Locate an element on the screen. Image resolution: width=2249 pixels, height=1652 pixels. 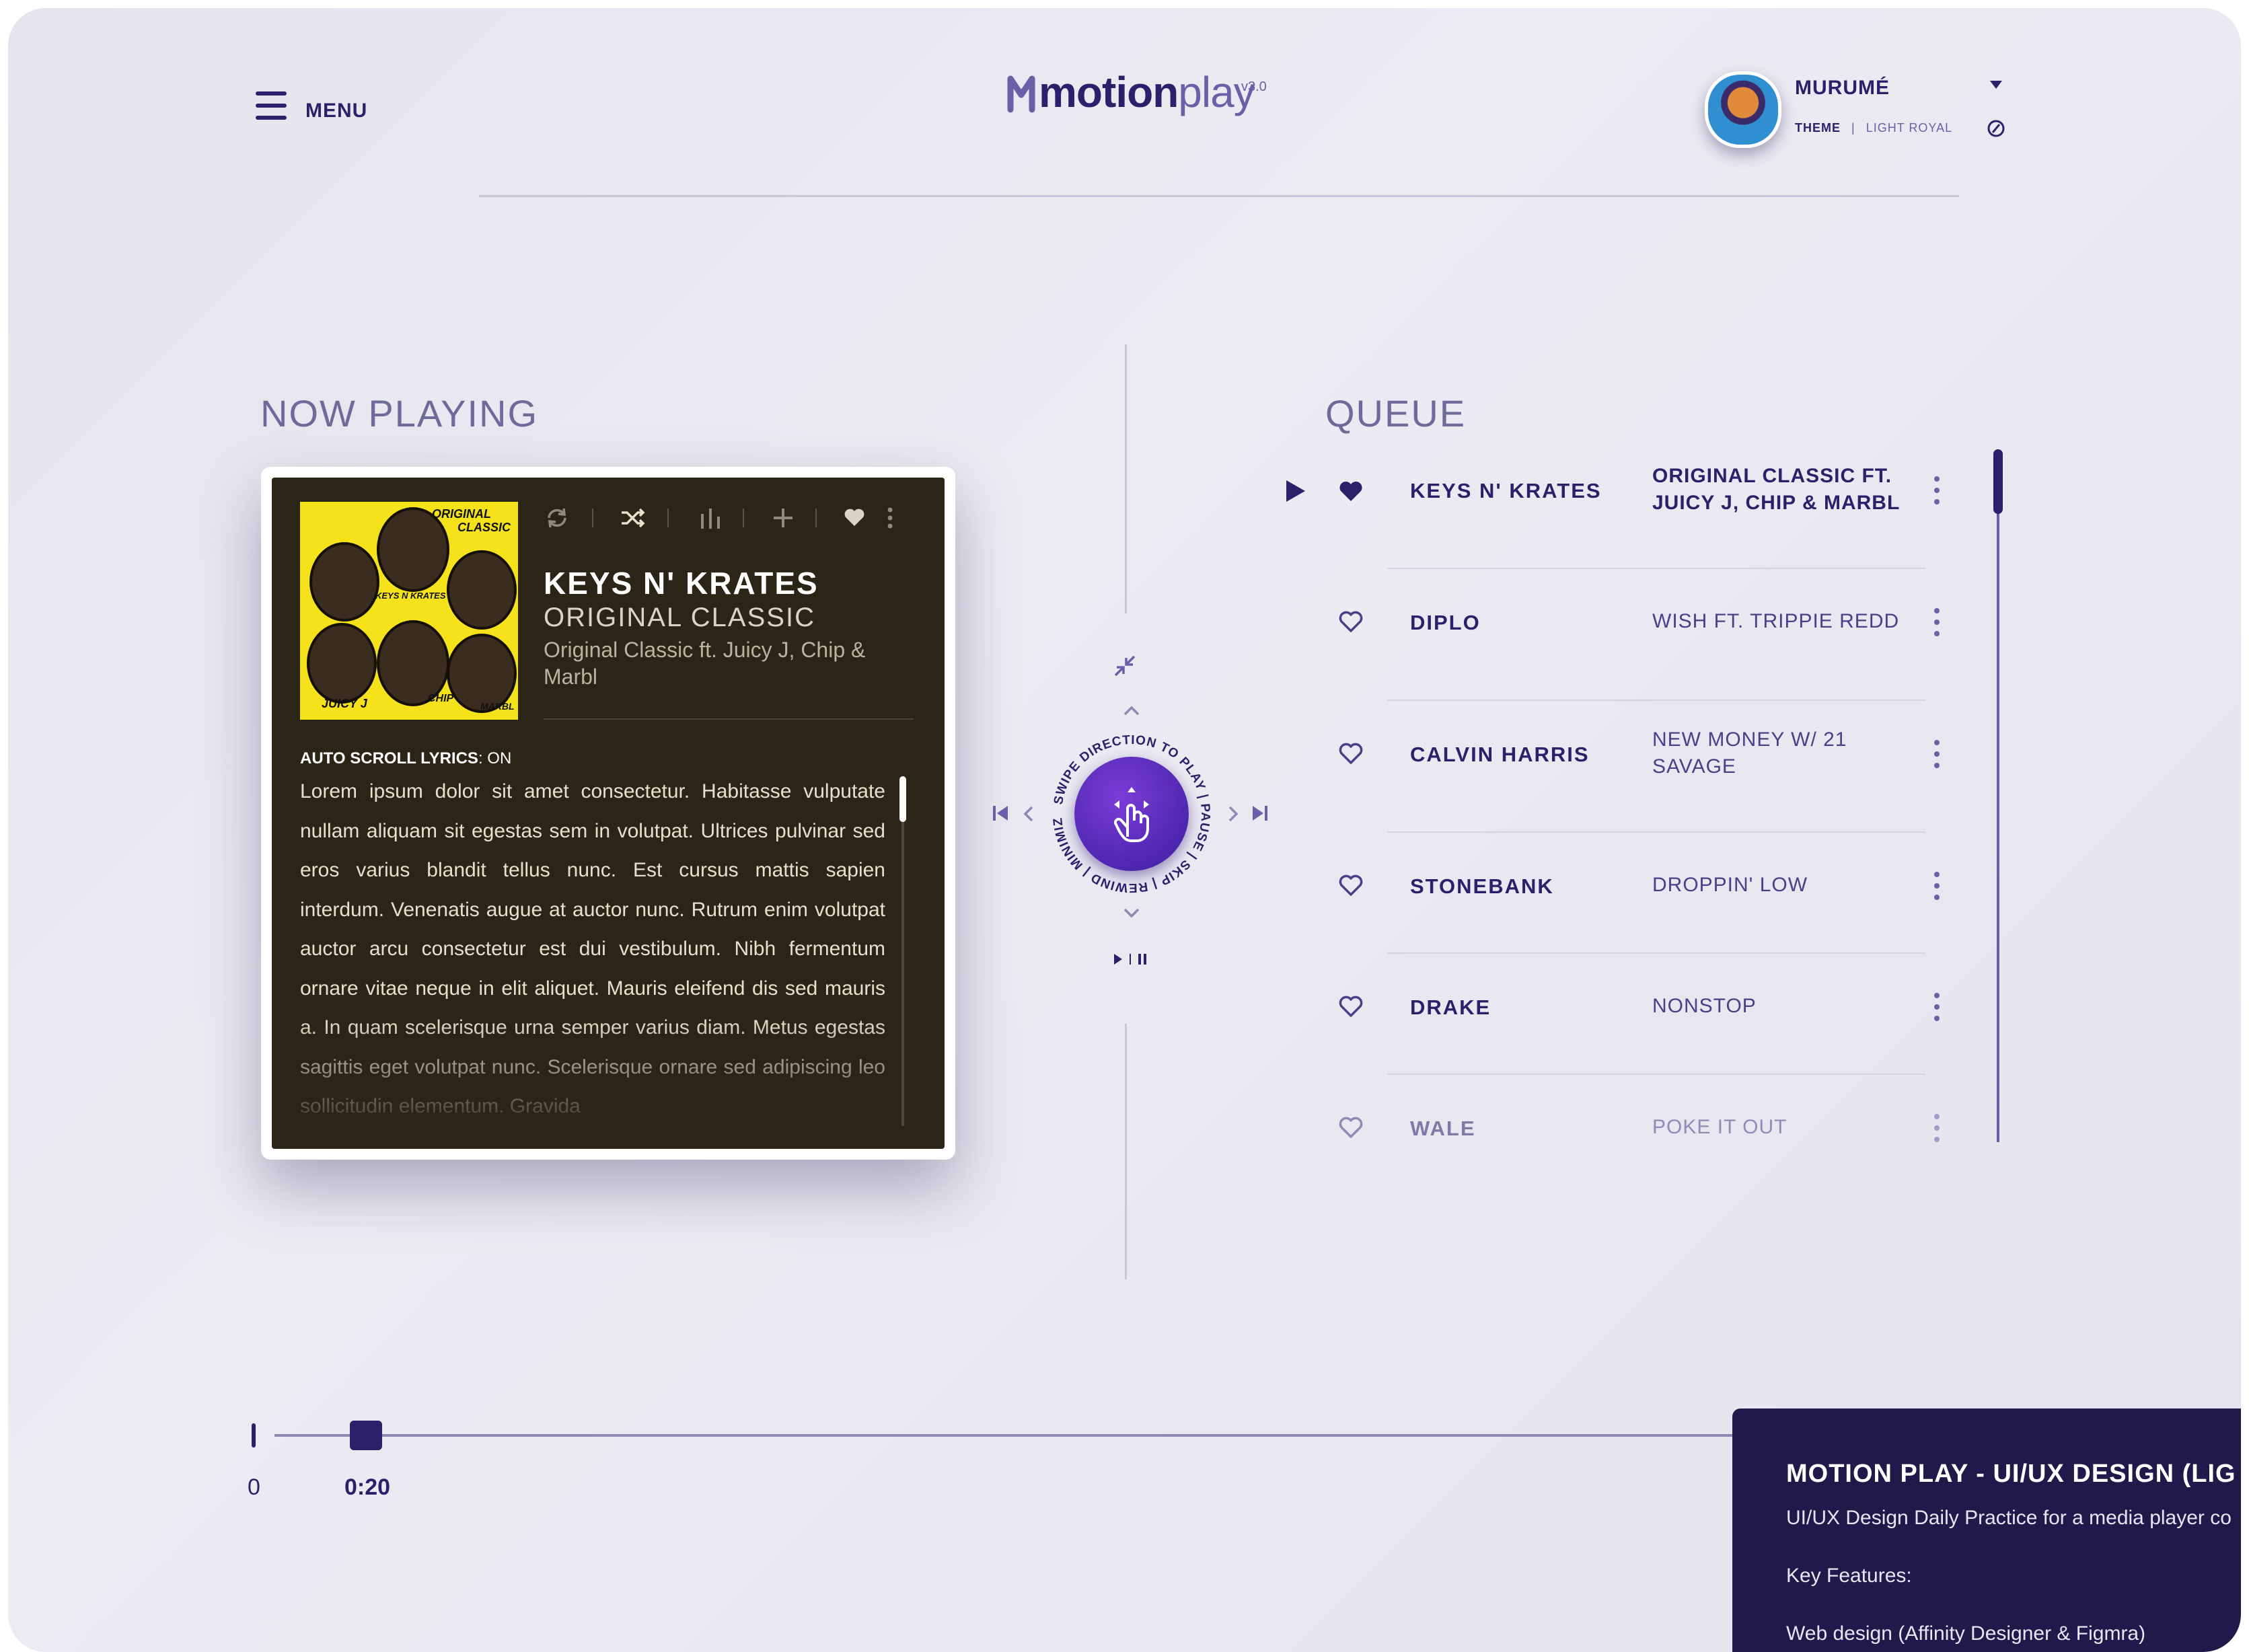
now-playing-title: NOW PLAYING is located at coordinates (399, 413).